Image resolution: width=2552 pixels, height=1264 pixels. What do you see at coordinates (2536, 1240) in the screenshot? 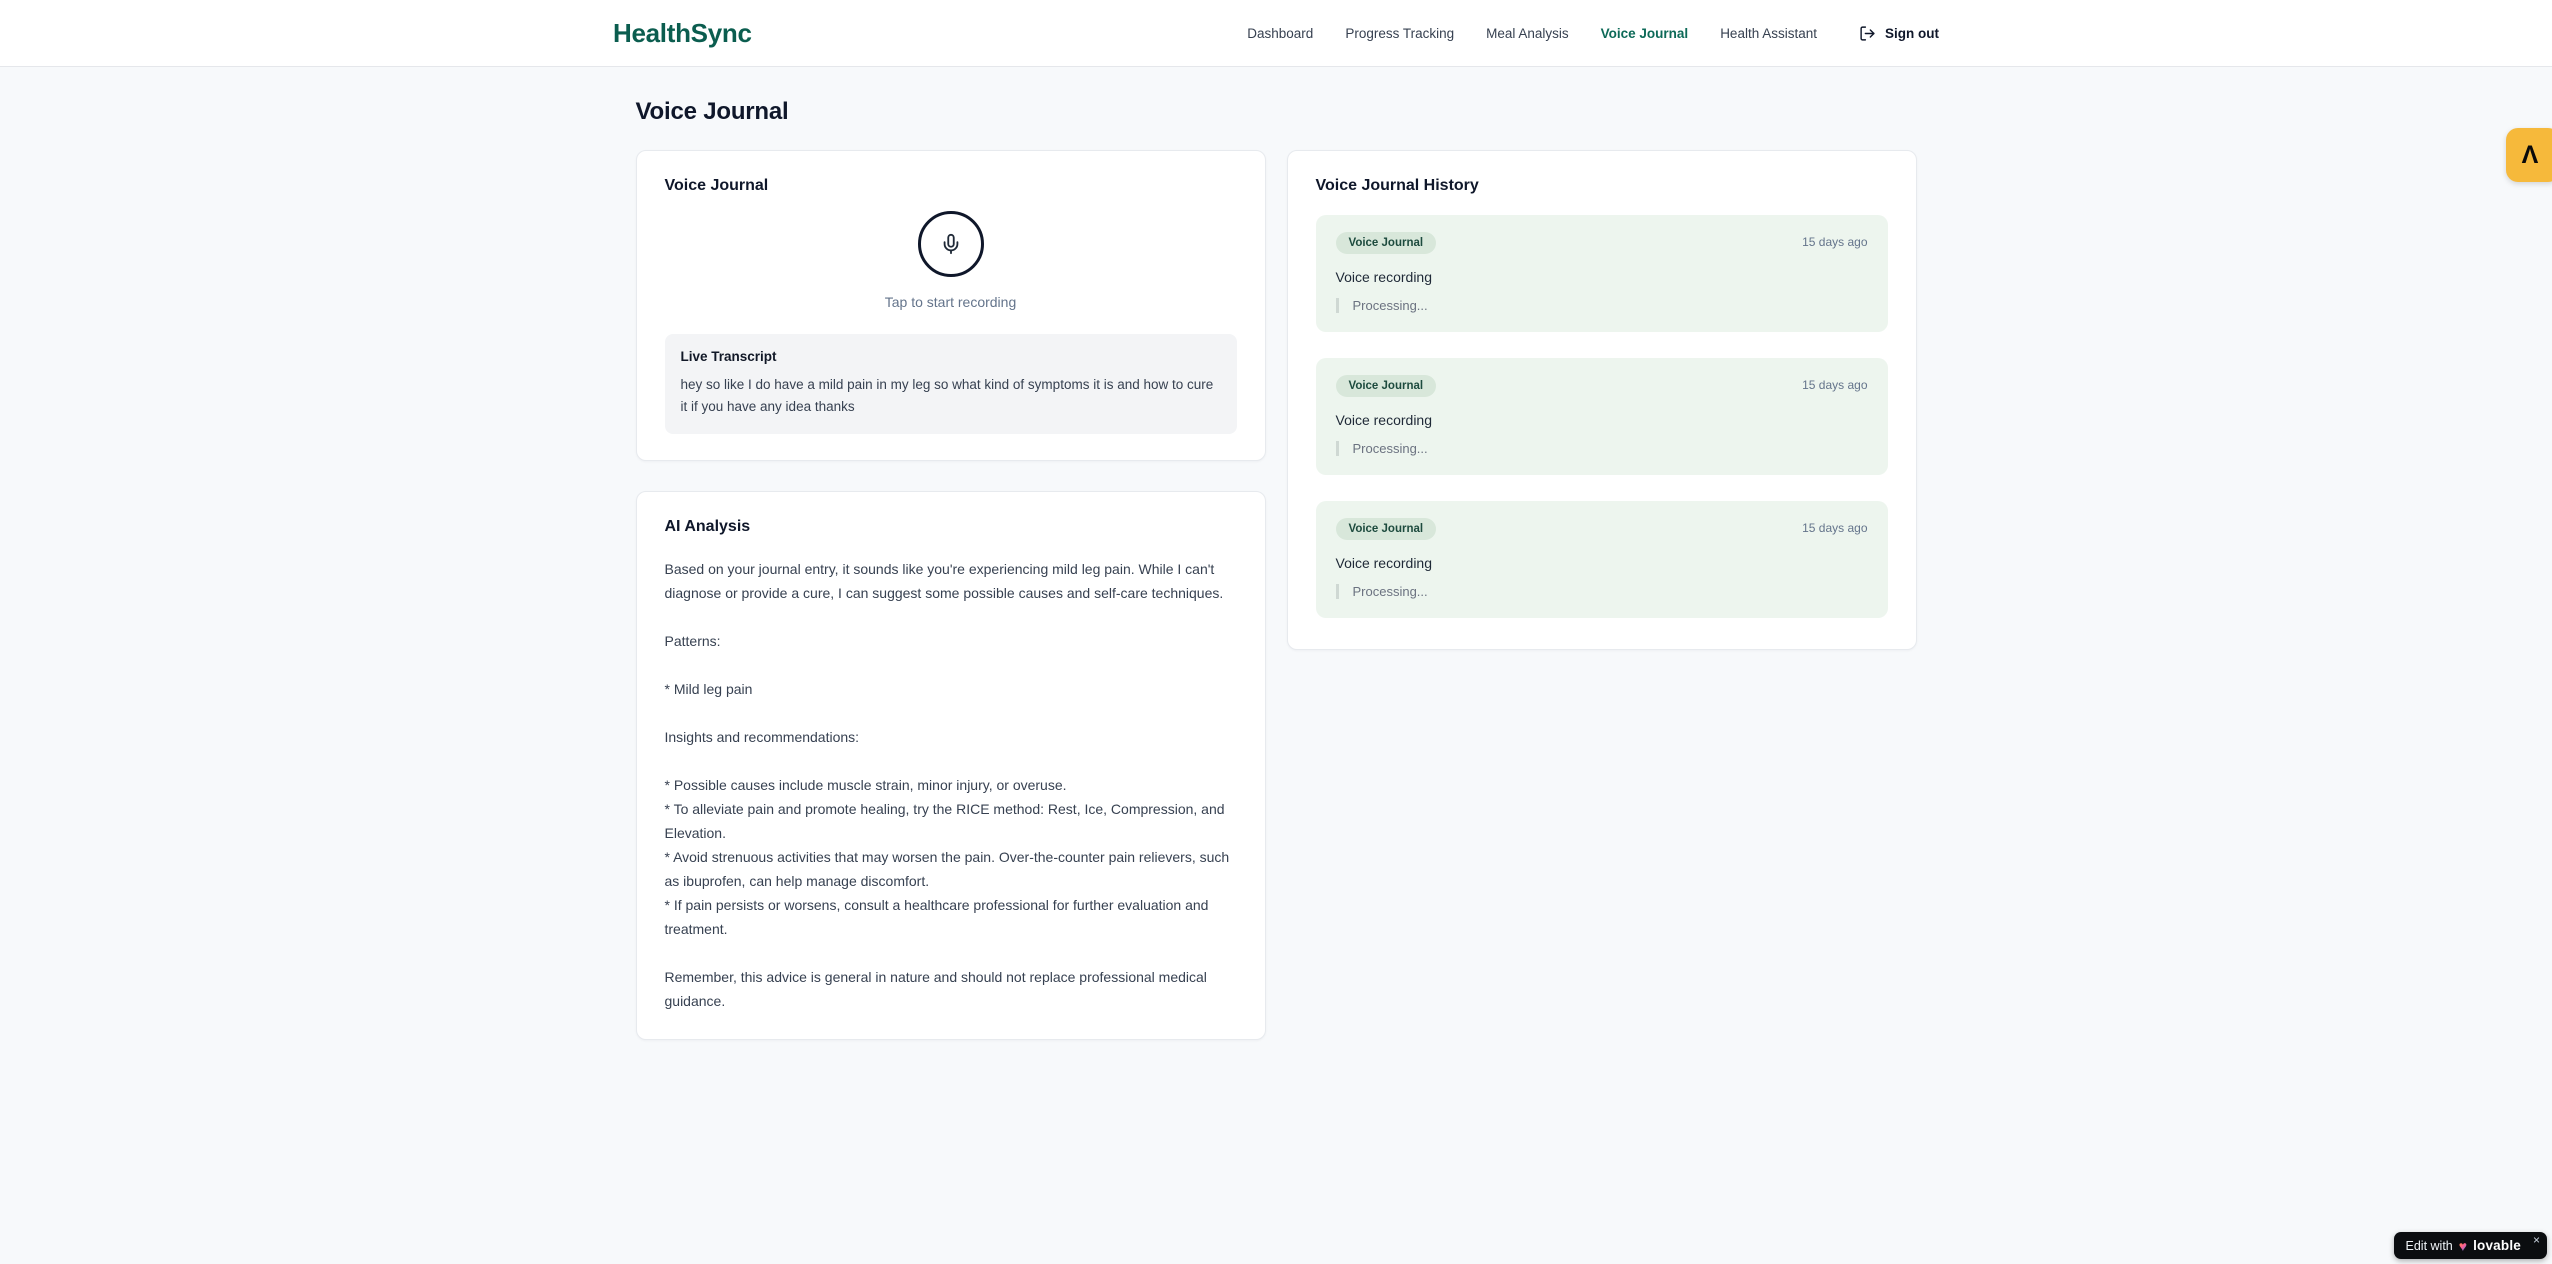
I see `close-icon: ×` at bounding box center [2536, 1240].